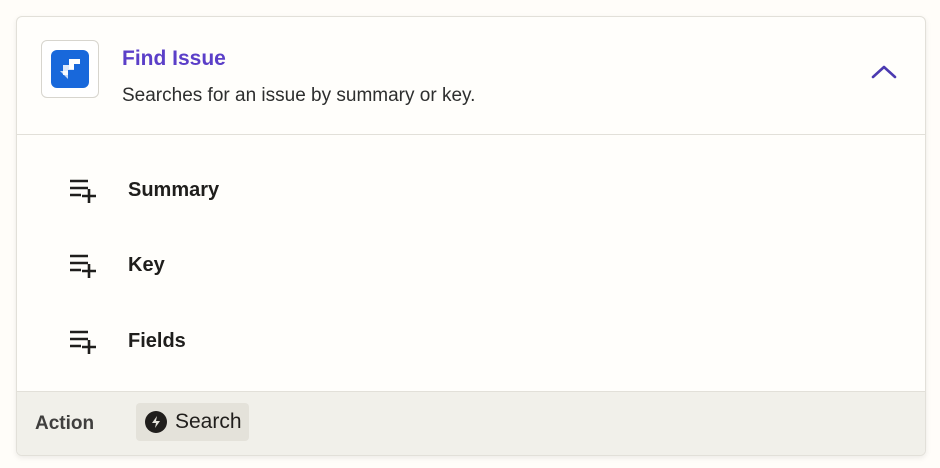  Describe the element at coordinates (65, 423) in the screenshot. I see `step-type-label: Action` at that location.